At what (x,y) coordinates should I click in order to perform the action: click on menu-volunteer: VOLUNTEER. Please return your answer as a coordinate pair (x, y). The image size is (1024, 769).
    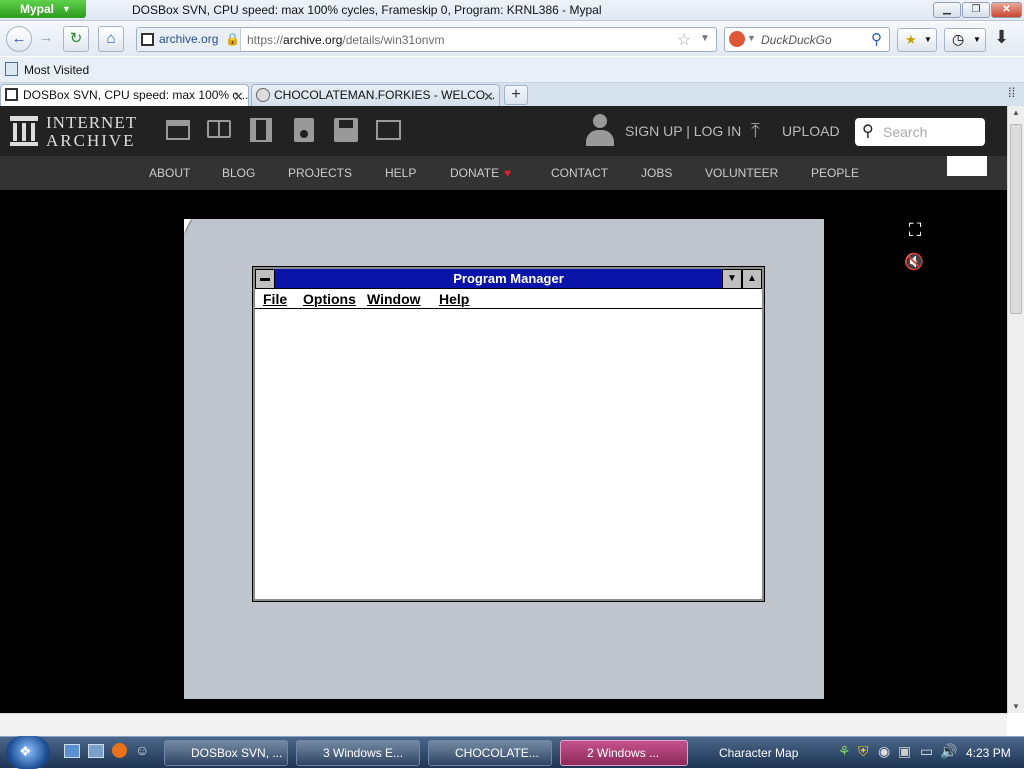
    Looking at the image, I should click on (741, 173).